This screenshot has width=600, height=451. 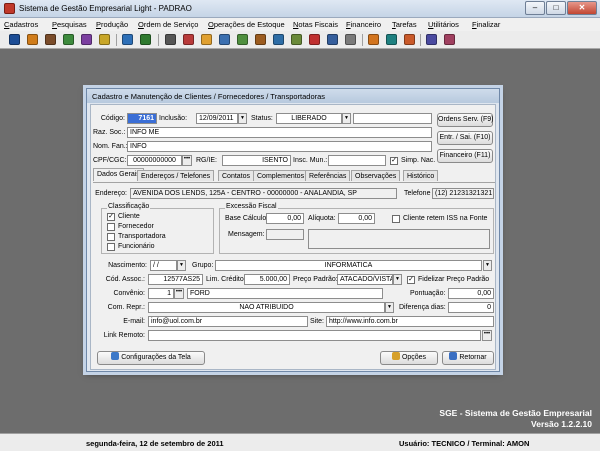 What do you see at coordinates (465, 120) in the screenshot?
I see `ordens-serv-button: Ordens Serv. (F9)` at bounding box center [465, 120].